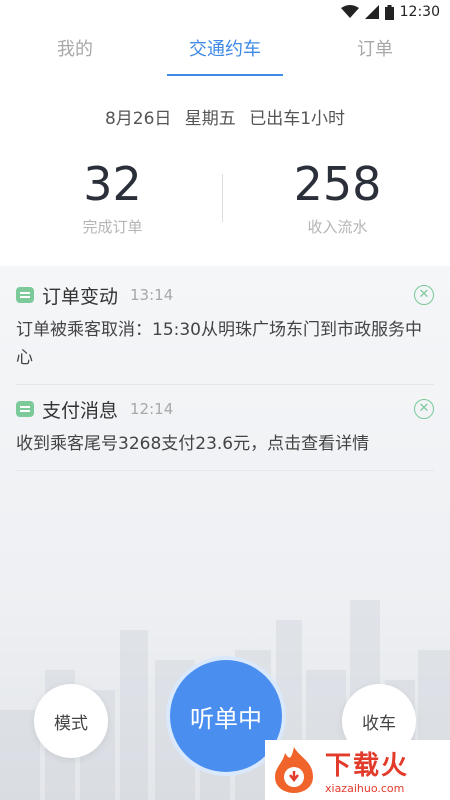 The image size is (450, 800). Describe the element at coordinates (71, 721) in the screenshot. I see `mode-button: 模式` at that location.